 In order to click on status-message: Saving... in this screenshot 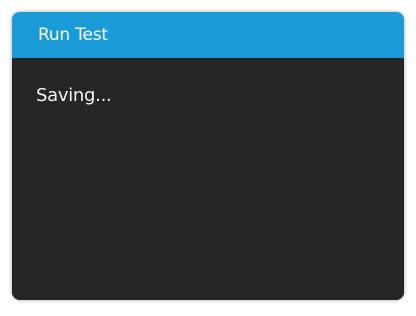, I will do `click(74, 95)`.